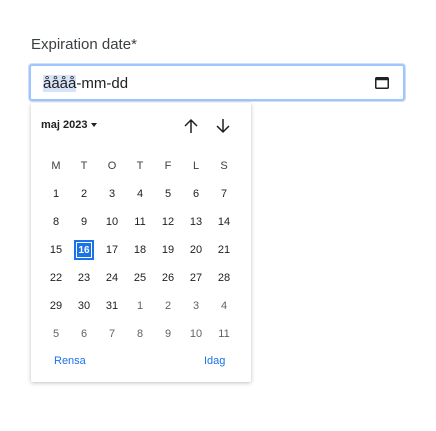 This screenshot has width=436, height=431. Describe the element at coordinates (140, 194) in the screenshot. I see `day-cell: 4` at that location.